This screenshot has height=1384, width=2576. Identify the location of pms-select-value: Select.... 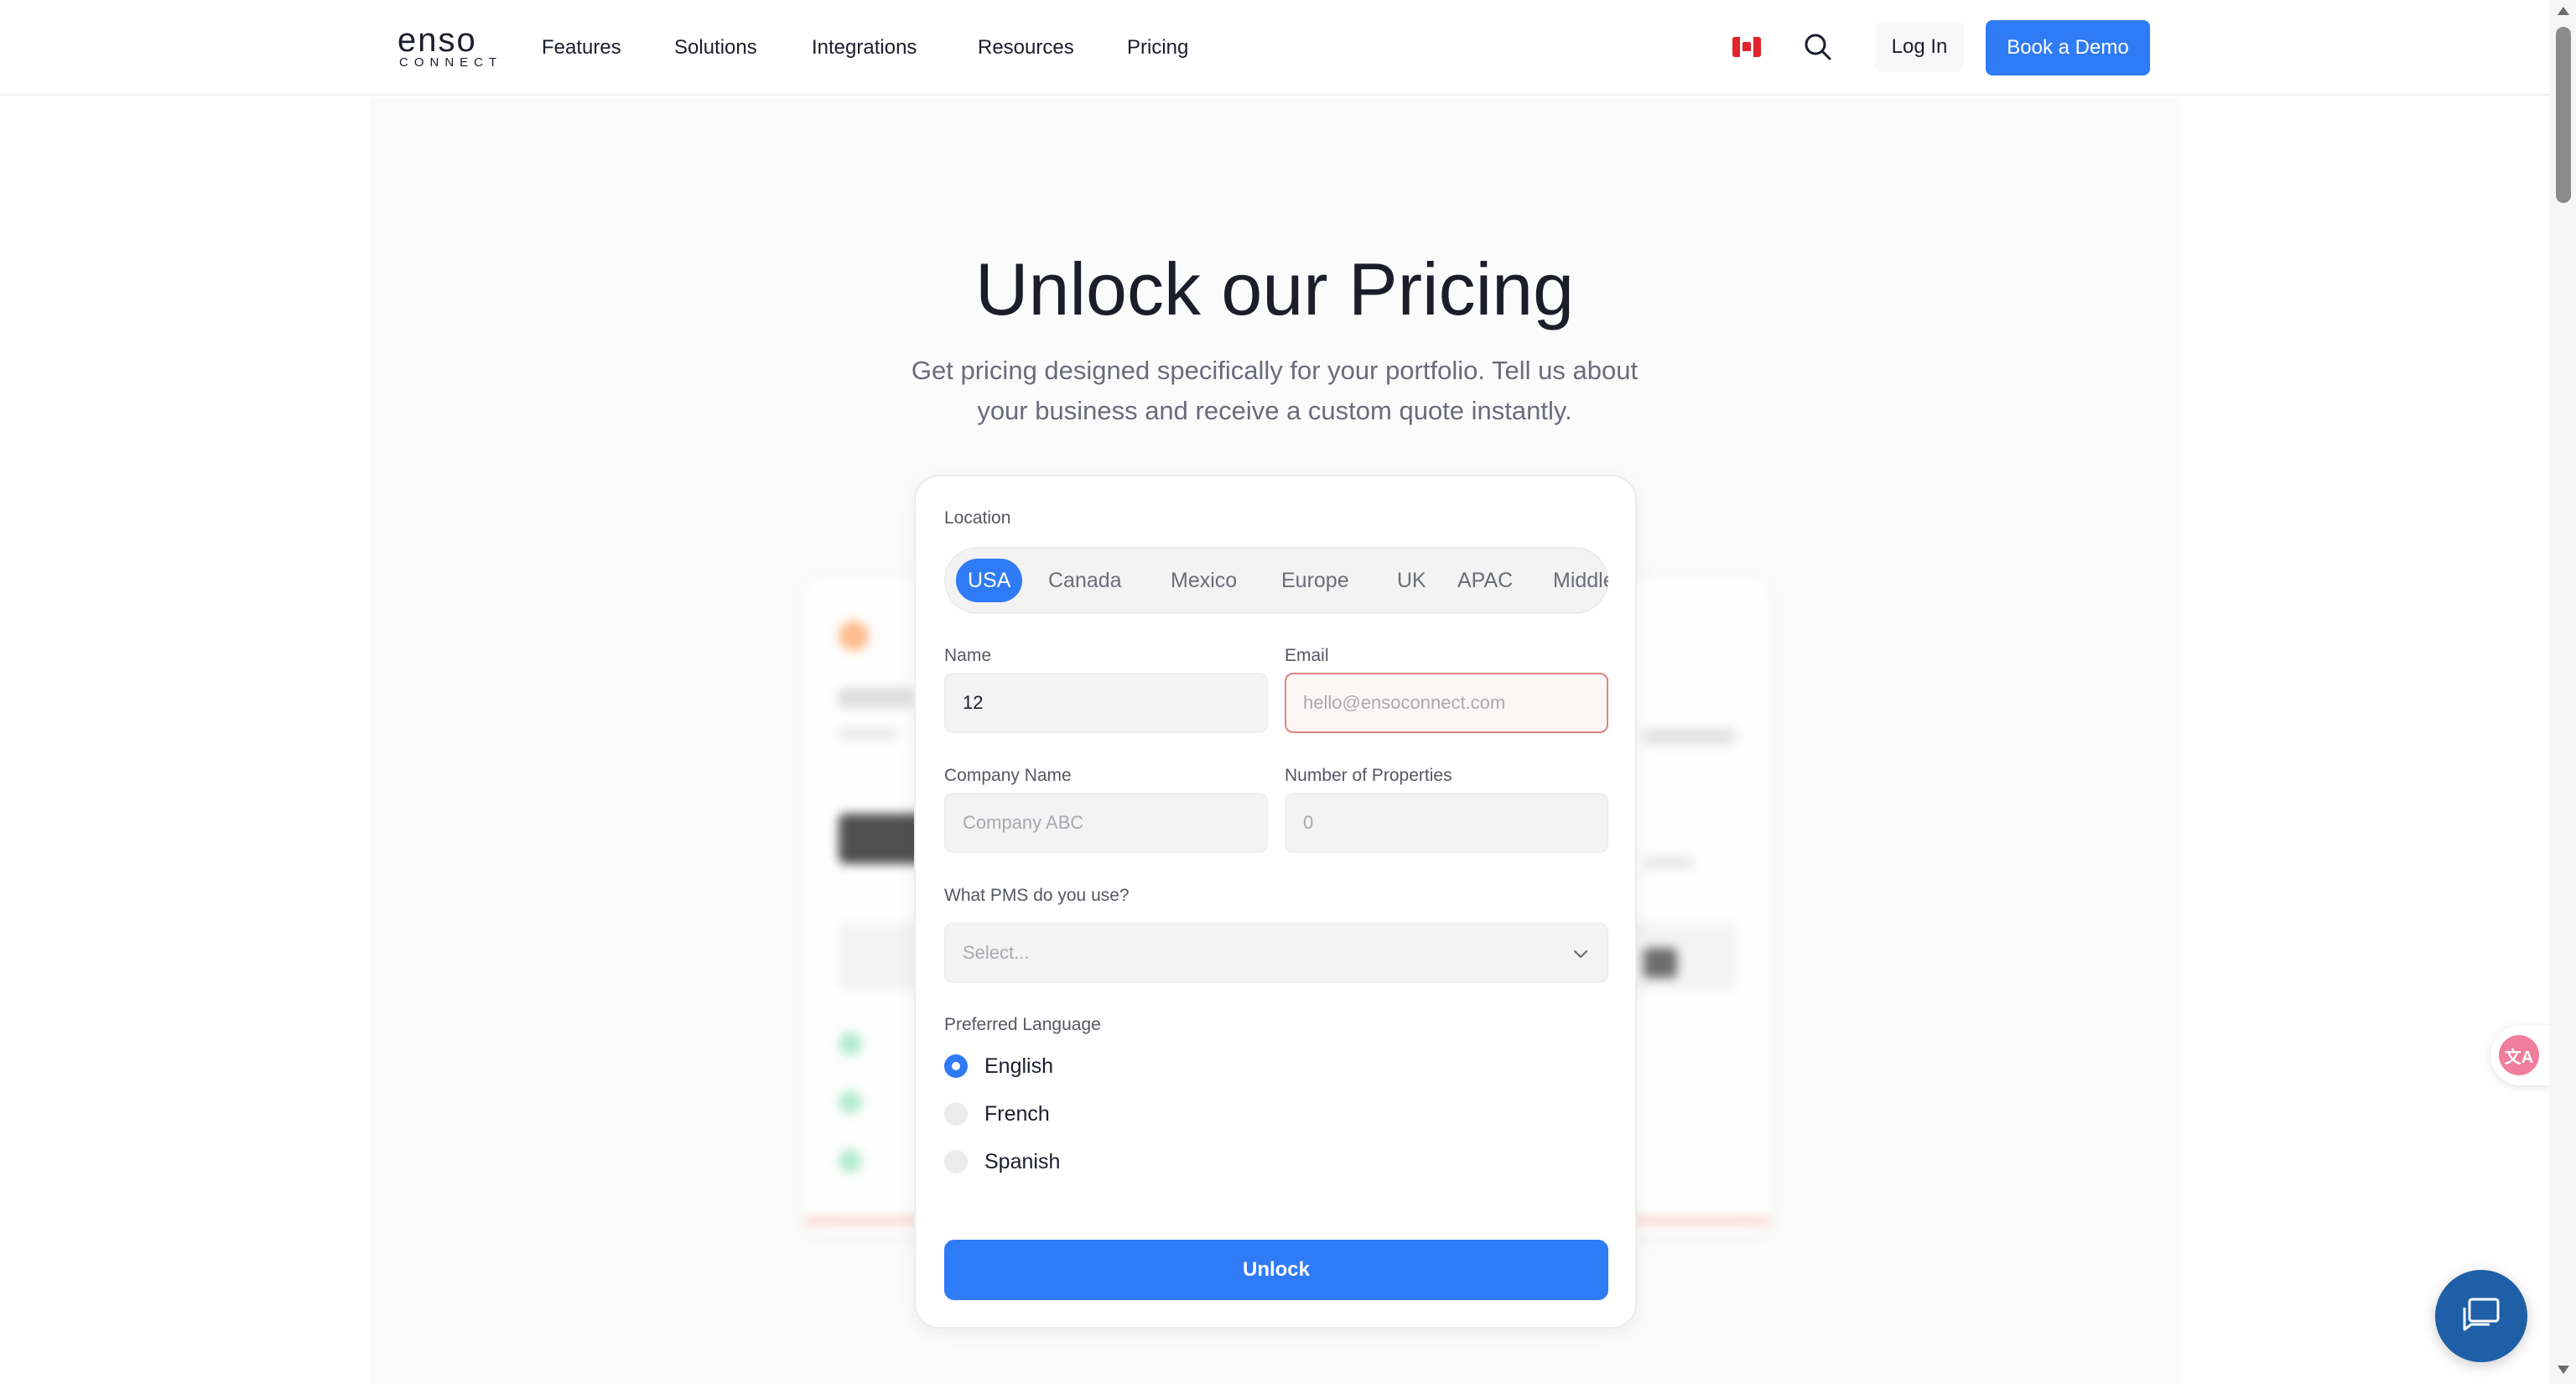
(996, 952).